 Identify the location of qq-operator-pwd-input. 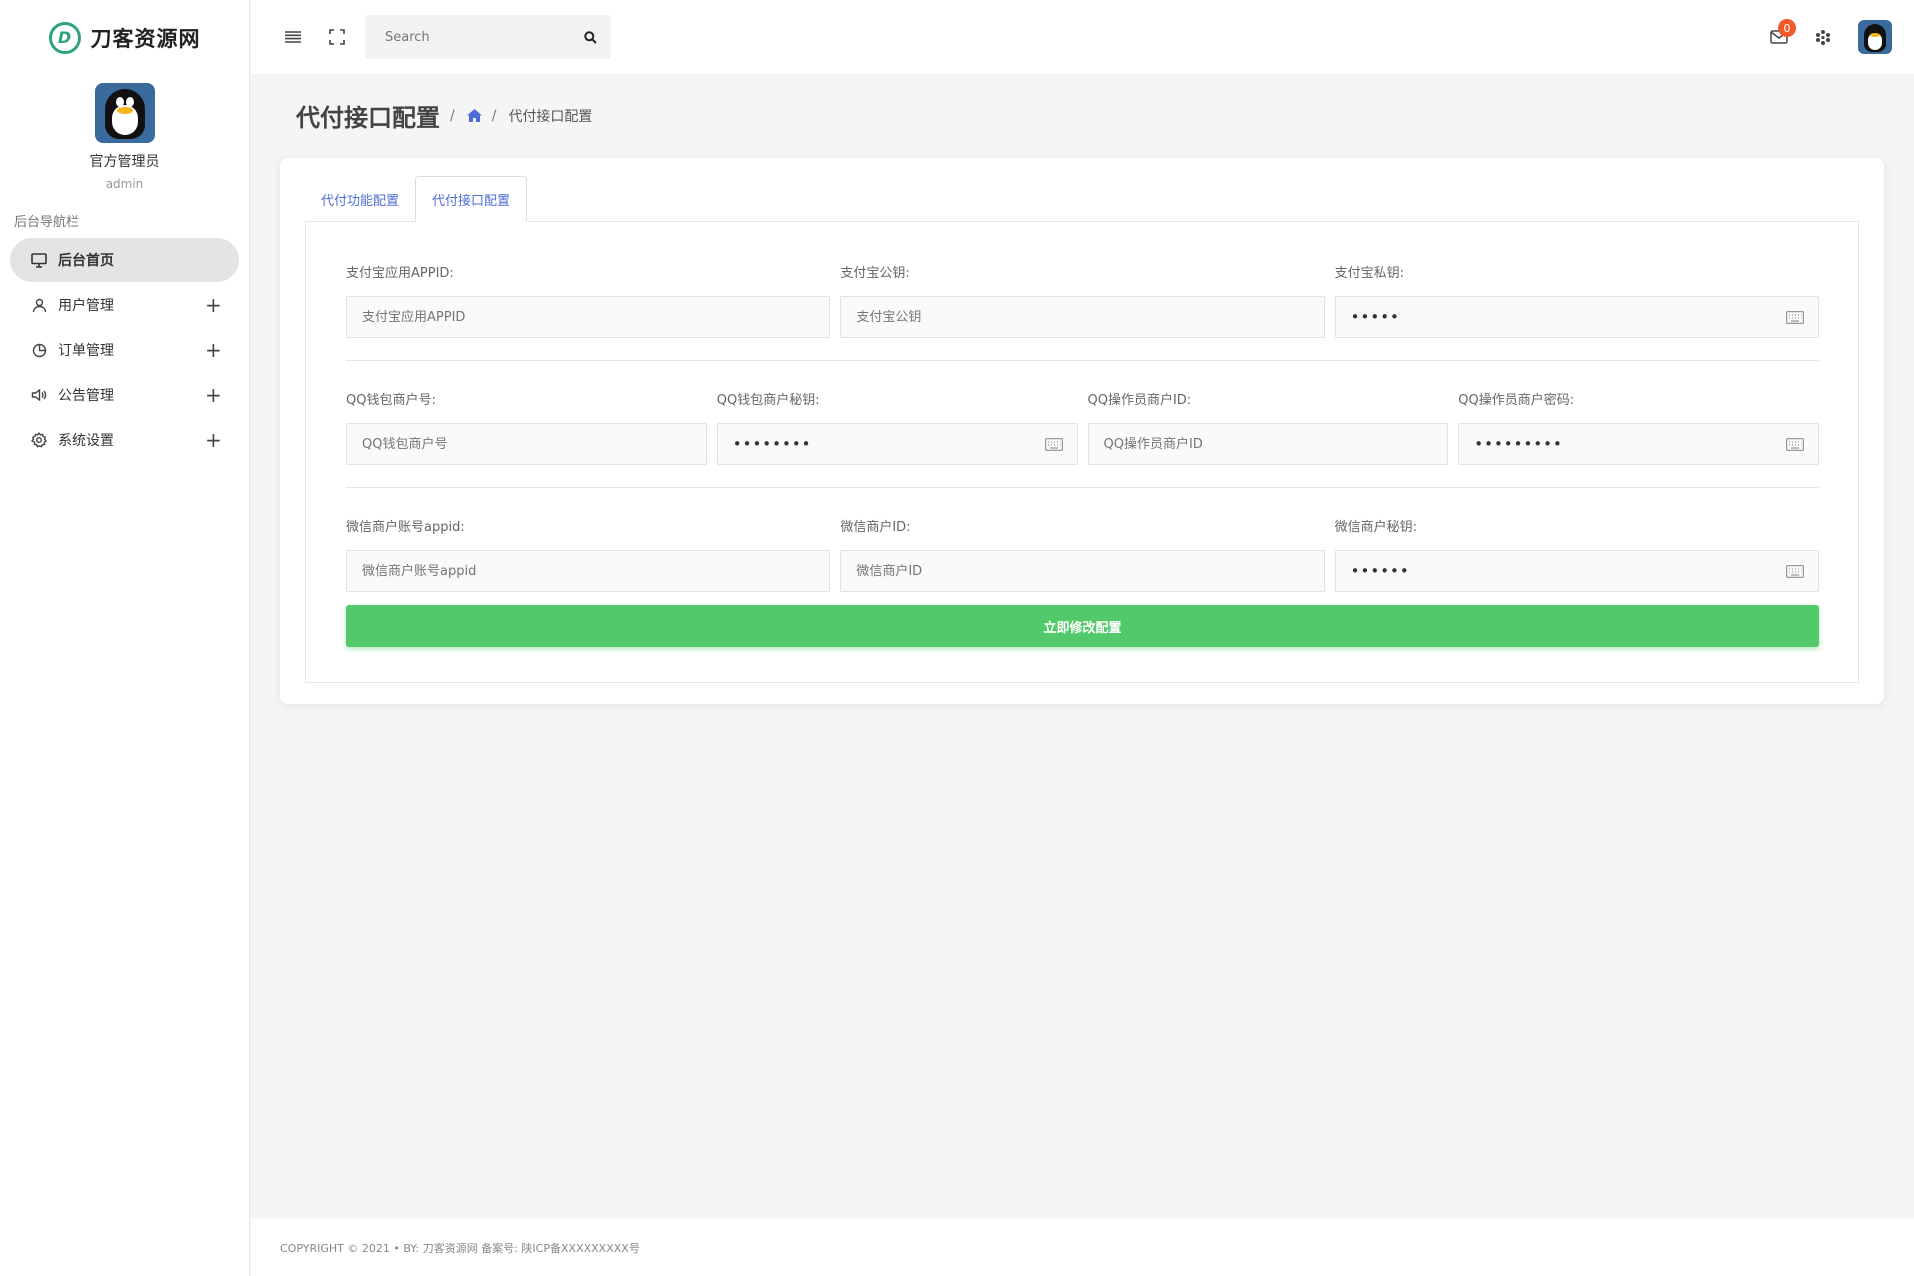
(1630, 444).